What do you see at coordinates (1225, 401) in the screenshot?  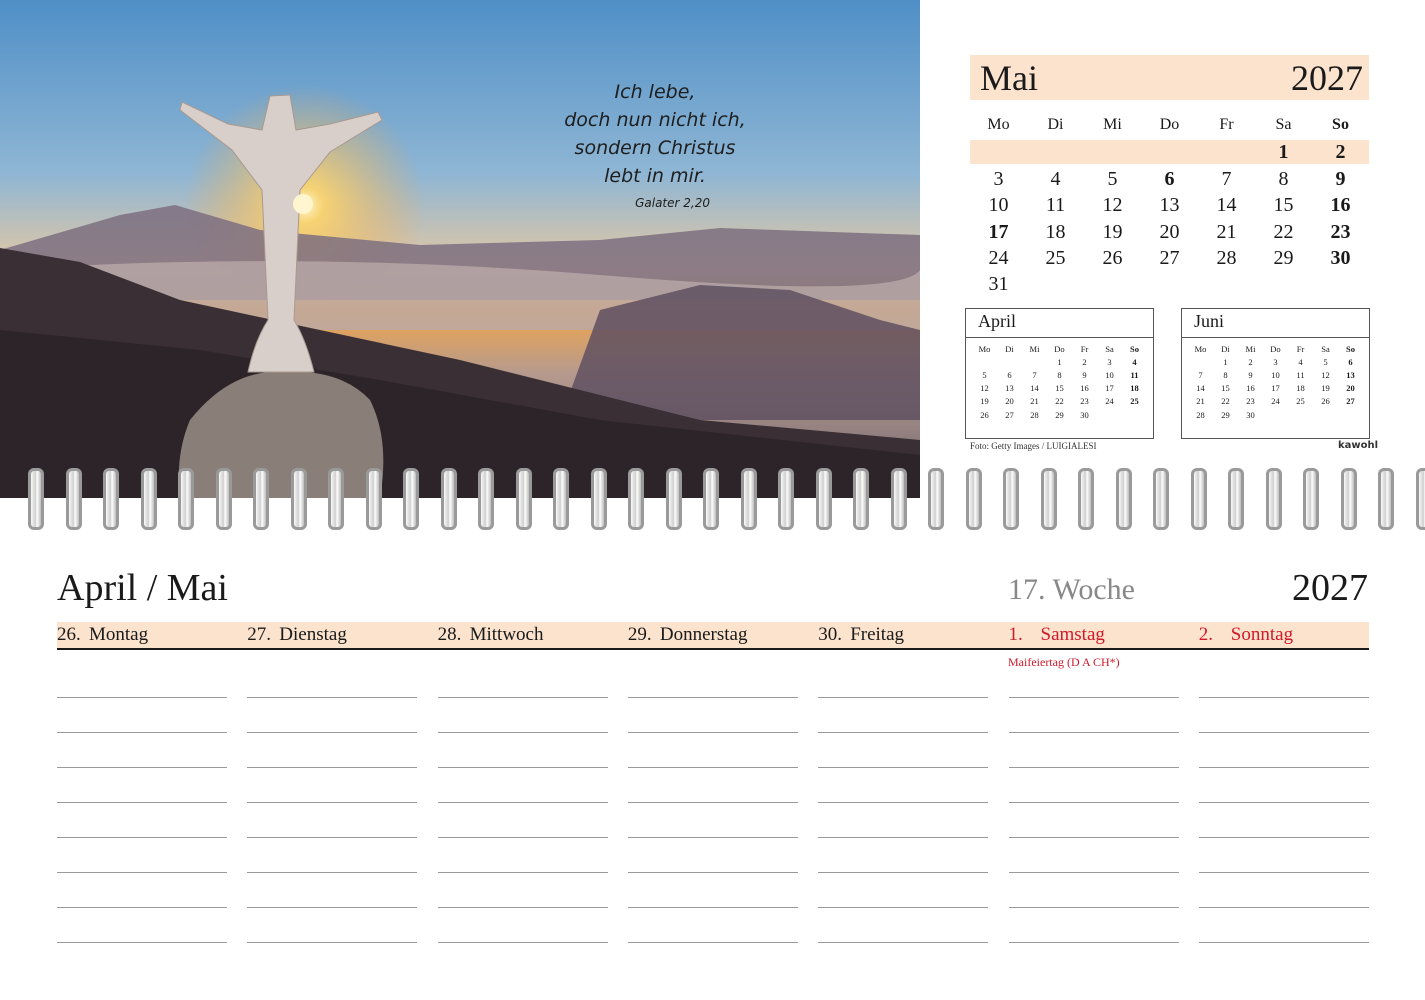 I see `day-cell: 22` at bounding box center [1225, 401].